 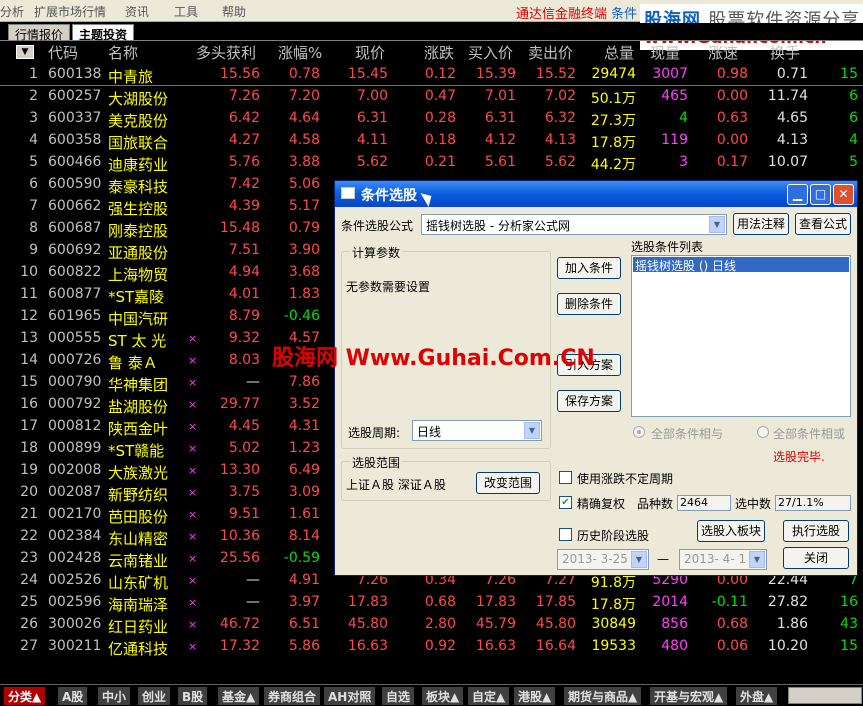 What do you see at coordinates (370, 52) in the screenshot?
I see `col-price: 现价` at bounding box center [370, 52].